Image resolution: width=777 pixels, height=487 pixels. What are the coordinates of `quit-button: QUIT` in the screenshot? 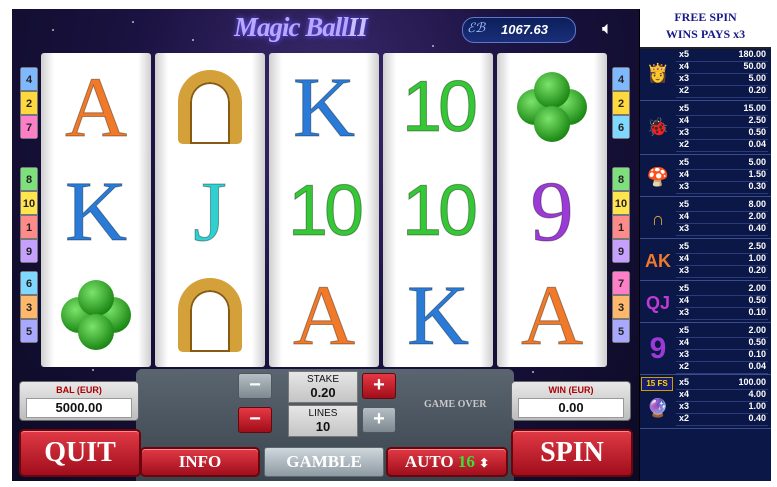 It's located at (80, 453).